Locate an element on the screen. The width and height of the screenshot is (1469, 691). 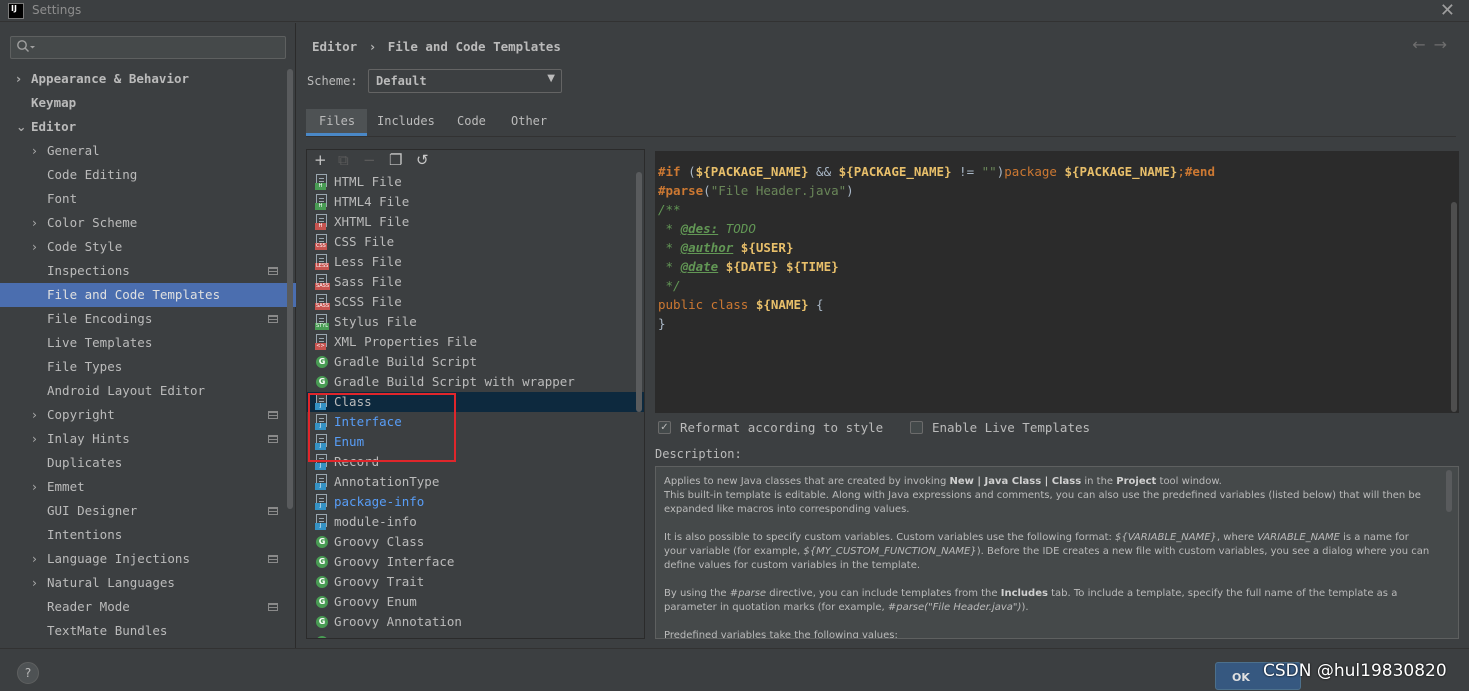
sidebar-item-appearance-behavior: › Appearance & Behavior is located at coordinates (148, 79).